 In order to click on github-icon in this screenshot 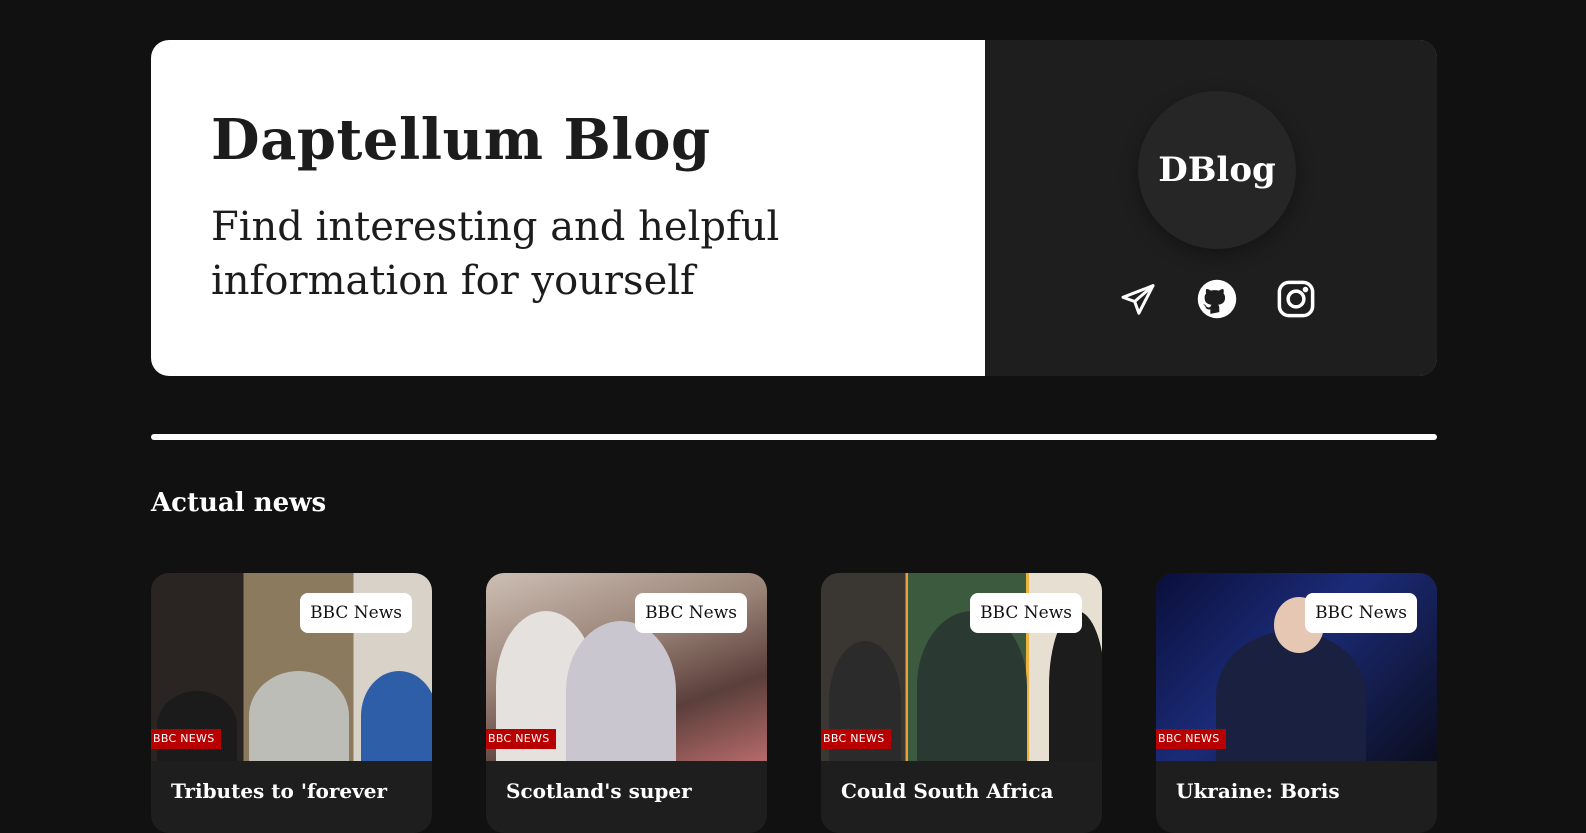, I will do `click(1217, 299)`.